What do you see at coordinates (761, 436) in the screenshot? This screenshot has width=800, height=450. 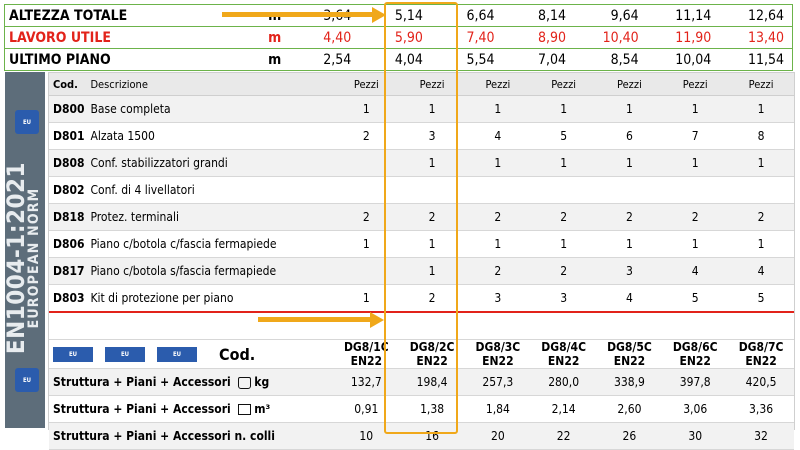 I see `packages-cell: 32` at bounding box center [761, 436].